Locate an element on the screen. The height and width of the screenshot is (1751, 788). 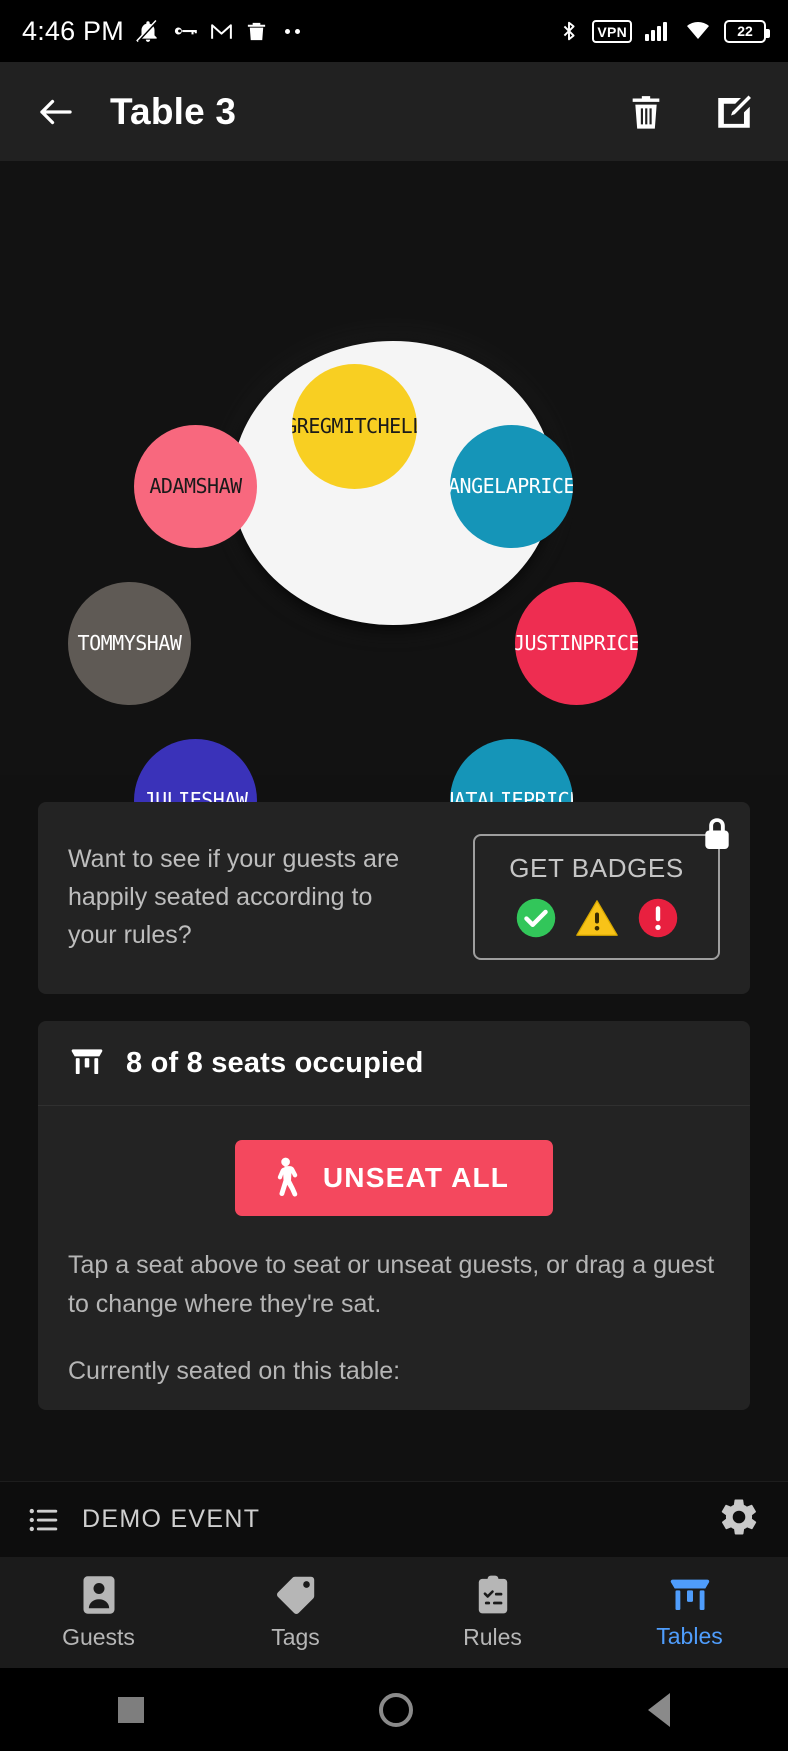
battery-icon: 22 is located at coordinates (747, 31).